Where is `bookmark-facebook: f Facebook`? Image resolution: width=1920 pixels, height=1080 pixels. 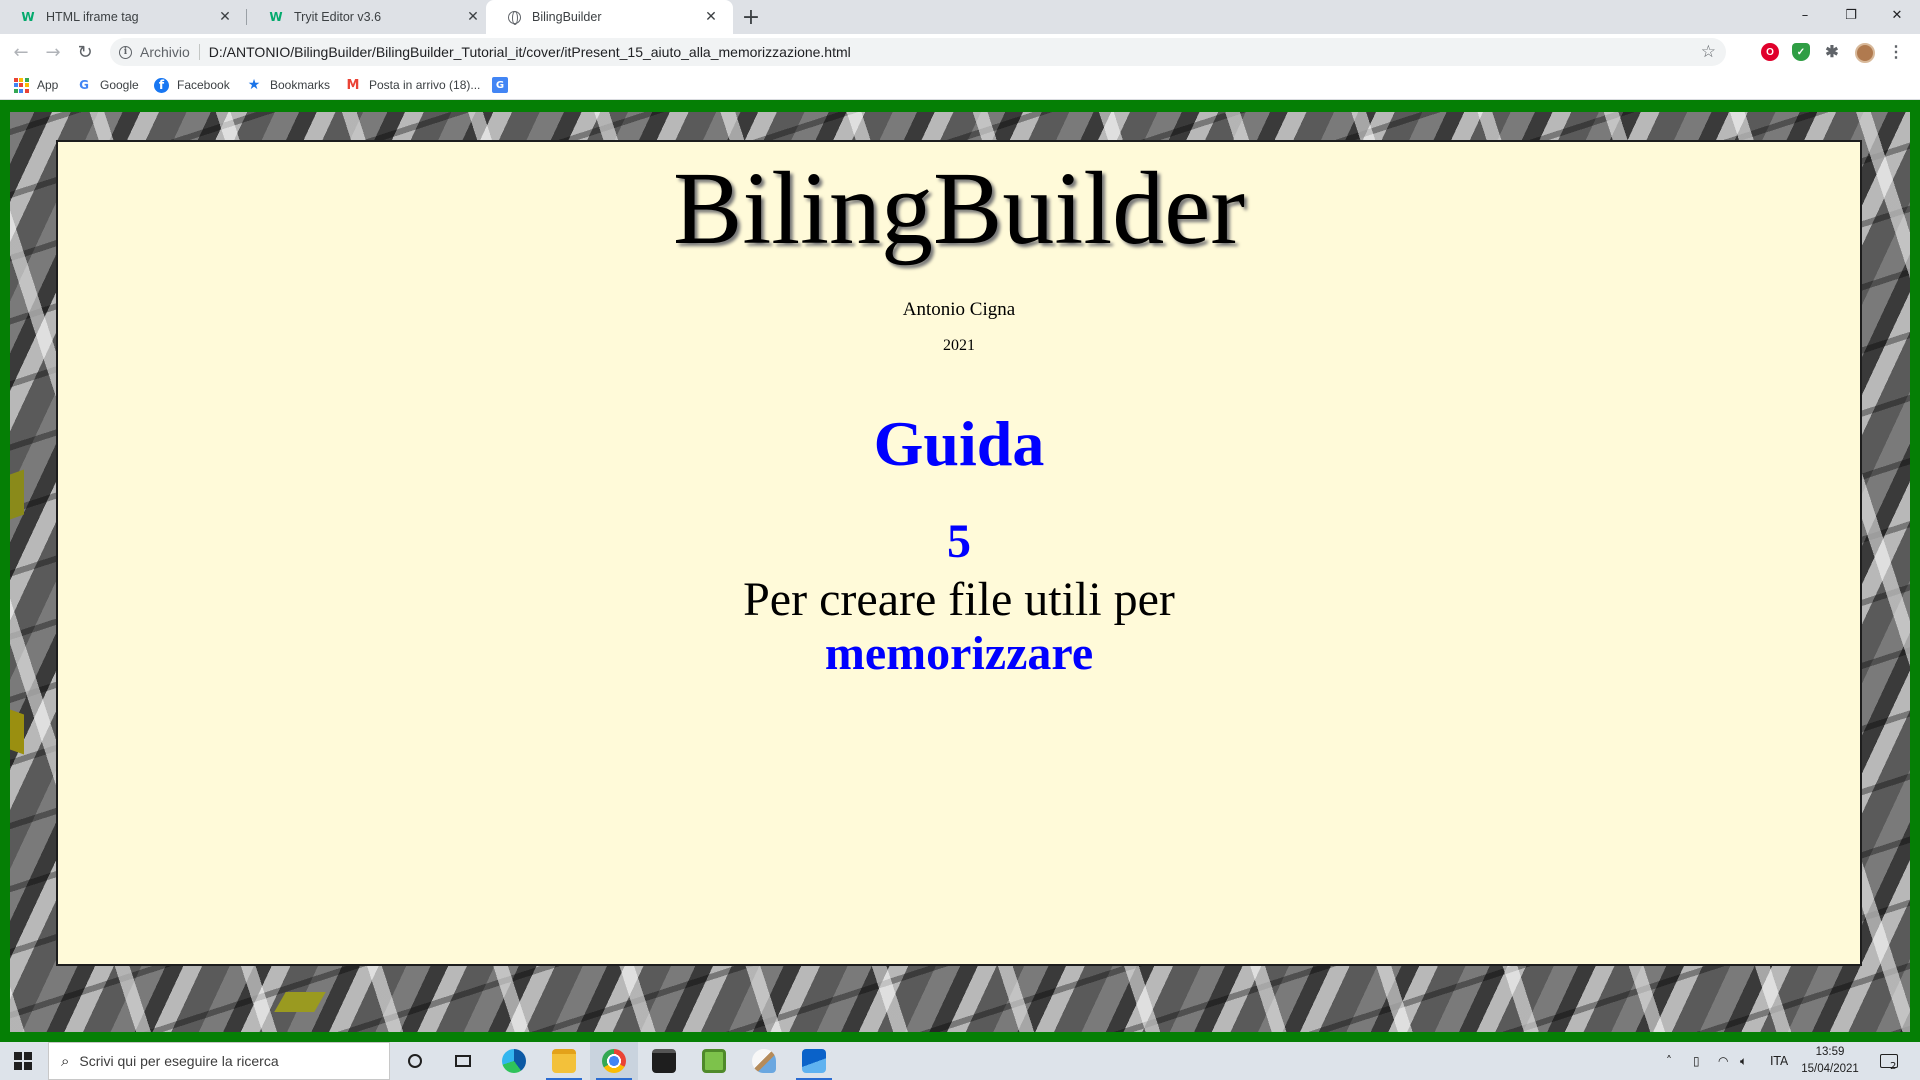 bookmark-facebook: f Facebook is located at coordinates (192, 85).